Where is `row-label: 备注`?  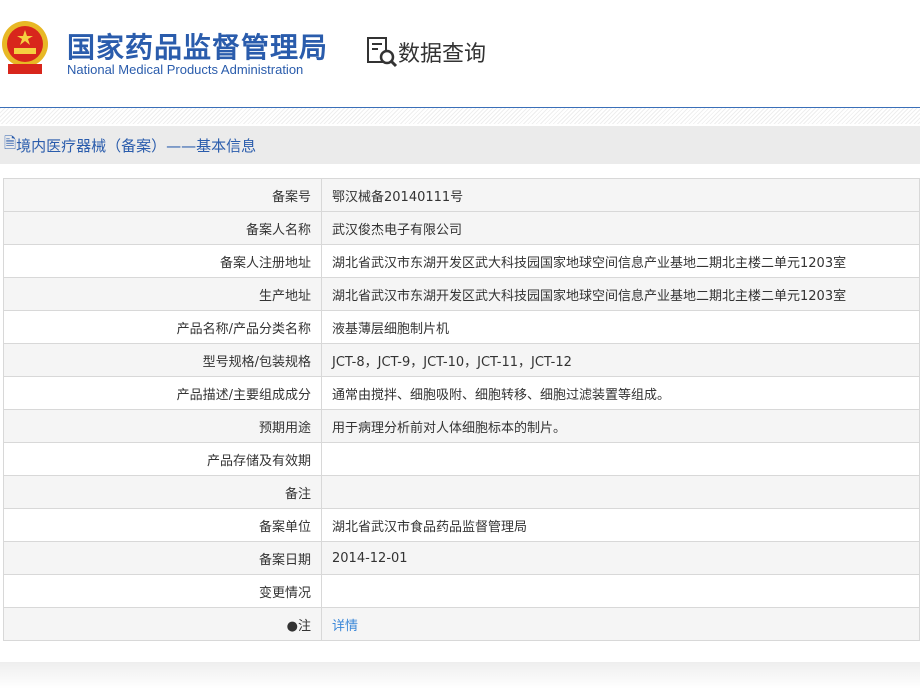
row-label: 备注 is located at coordinates (162, 492).